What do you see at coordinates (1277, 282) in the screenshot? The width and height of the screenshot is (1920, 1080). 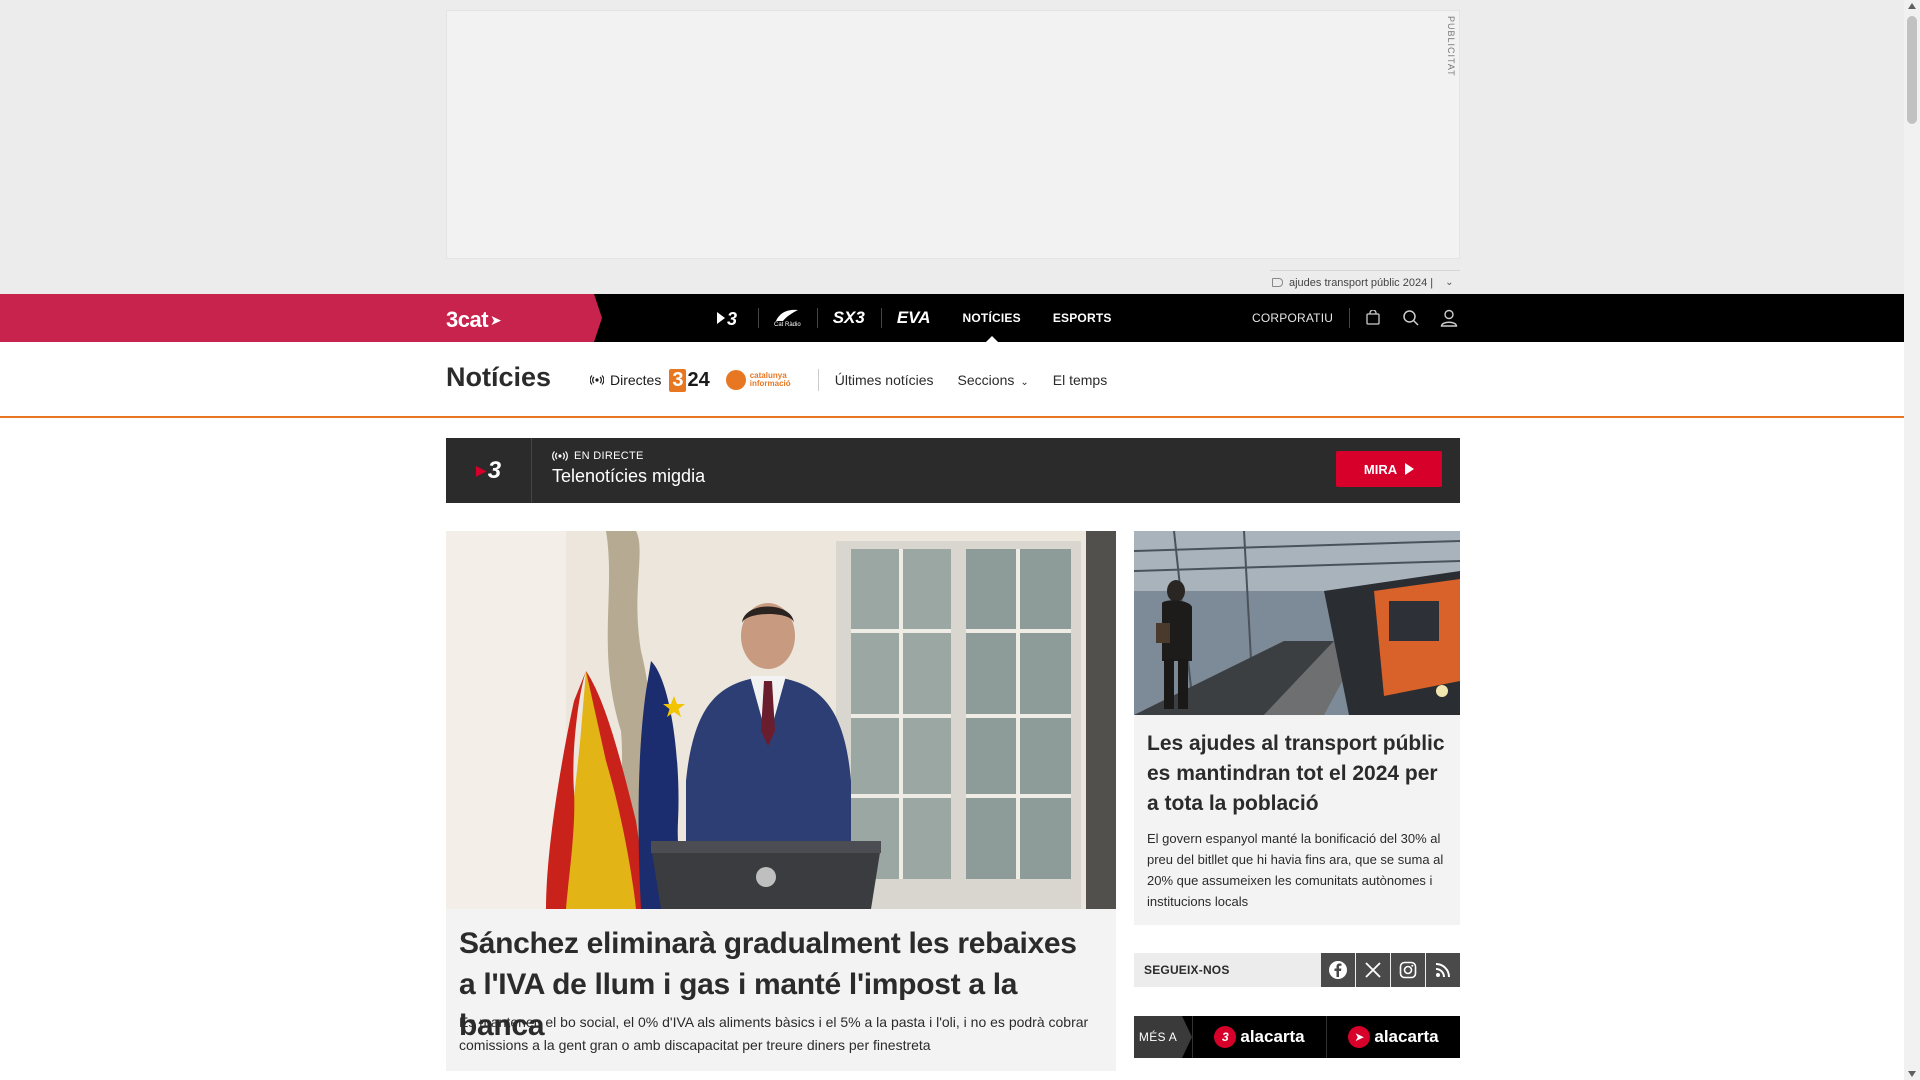 I see `tag-icon` at bounding box center [1277, 282].